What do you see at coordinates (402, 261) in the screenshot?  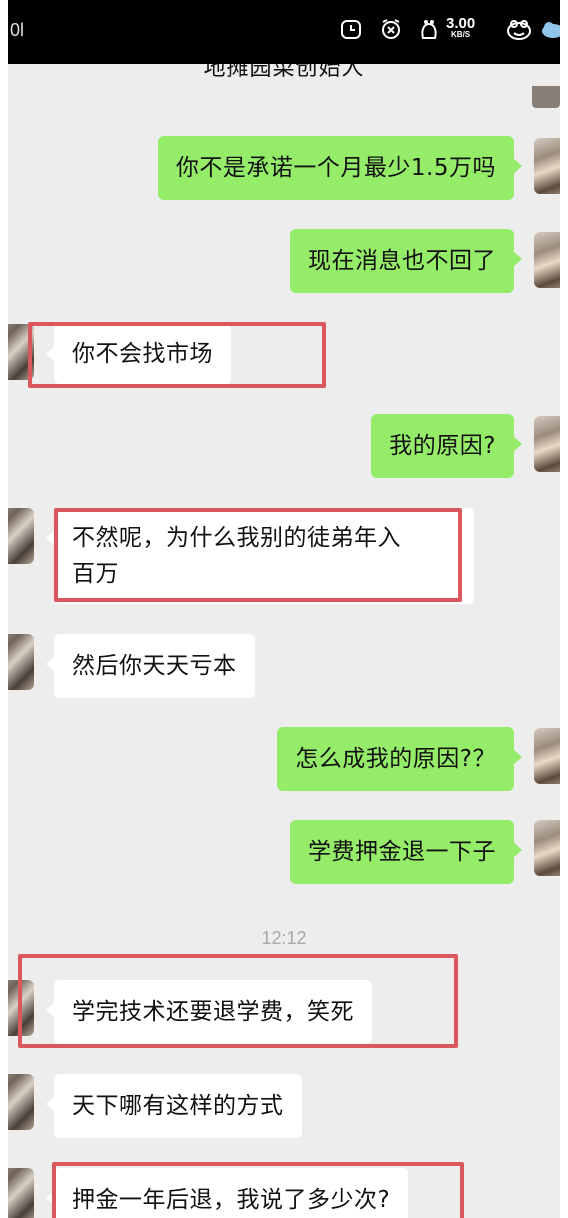 I see `message-text: 现在消息也不回了` at bounding box center [402, 261].